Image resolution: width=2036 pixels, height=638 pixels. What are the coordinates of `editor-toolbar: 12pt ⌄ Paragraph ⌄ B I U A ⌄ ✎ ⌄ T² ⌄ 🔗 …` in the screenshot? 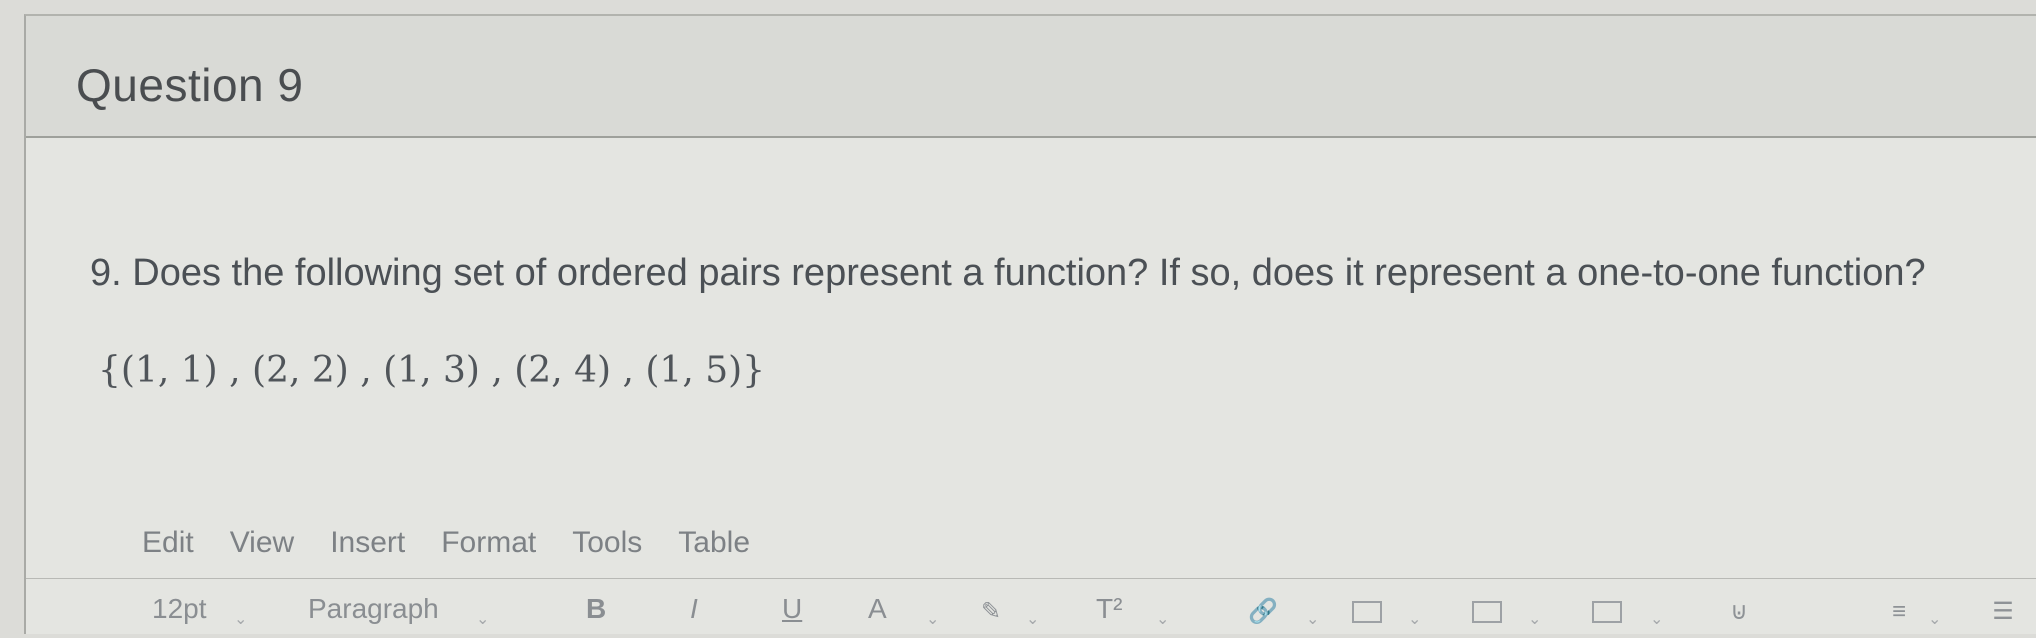 It's located at (1031, 608).